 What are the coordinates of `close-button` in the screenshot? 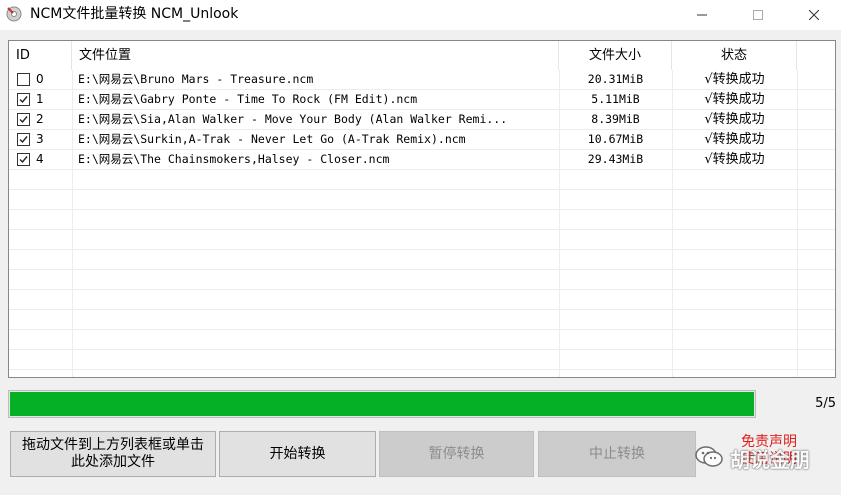 It's located at (814, 15).